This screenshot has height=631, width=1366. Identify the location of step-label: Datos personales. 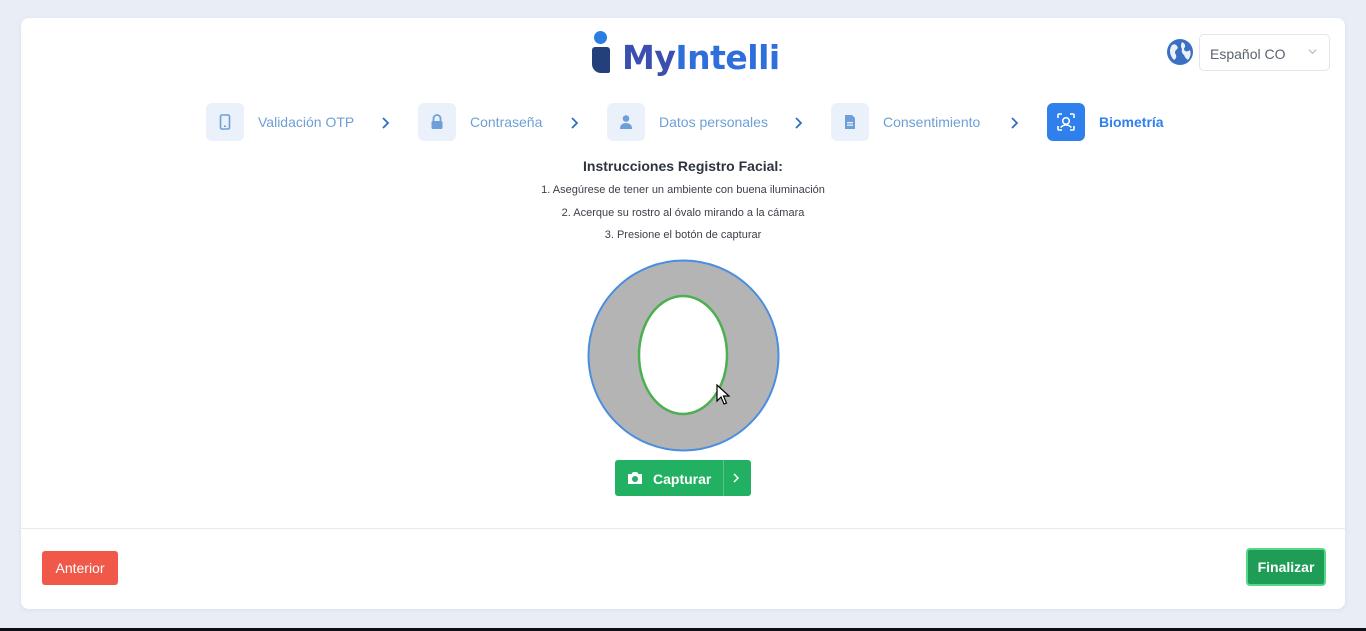
(713, 122).